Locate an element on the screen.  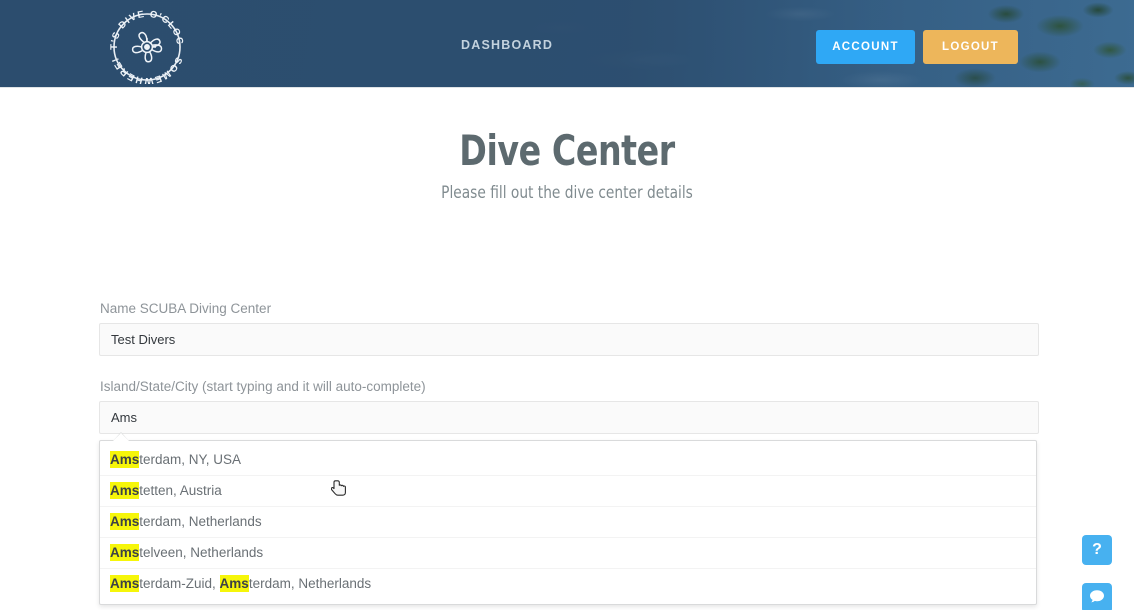
header-content: IT'S DIVE O'CLOCK SOMEWHERE! is located at coordinates (567, 43).